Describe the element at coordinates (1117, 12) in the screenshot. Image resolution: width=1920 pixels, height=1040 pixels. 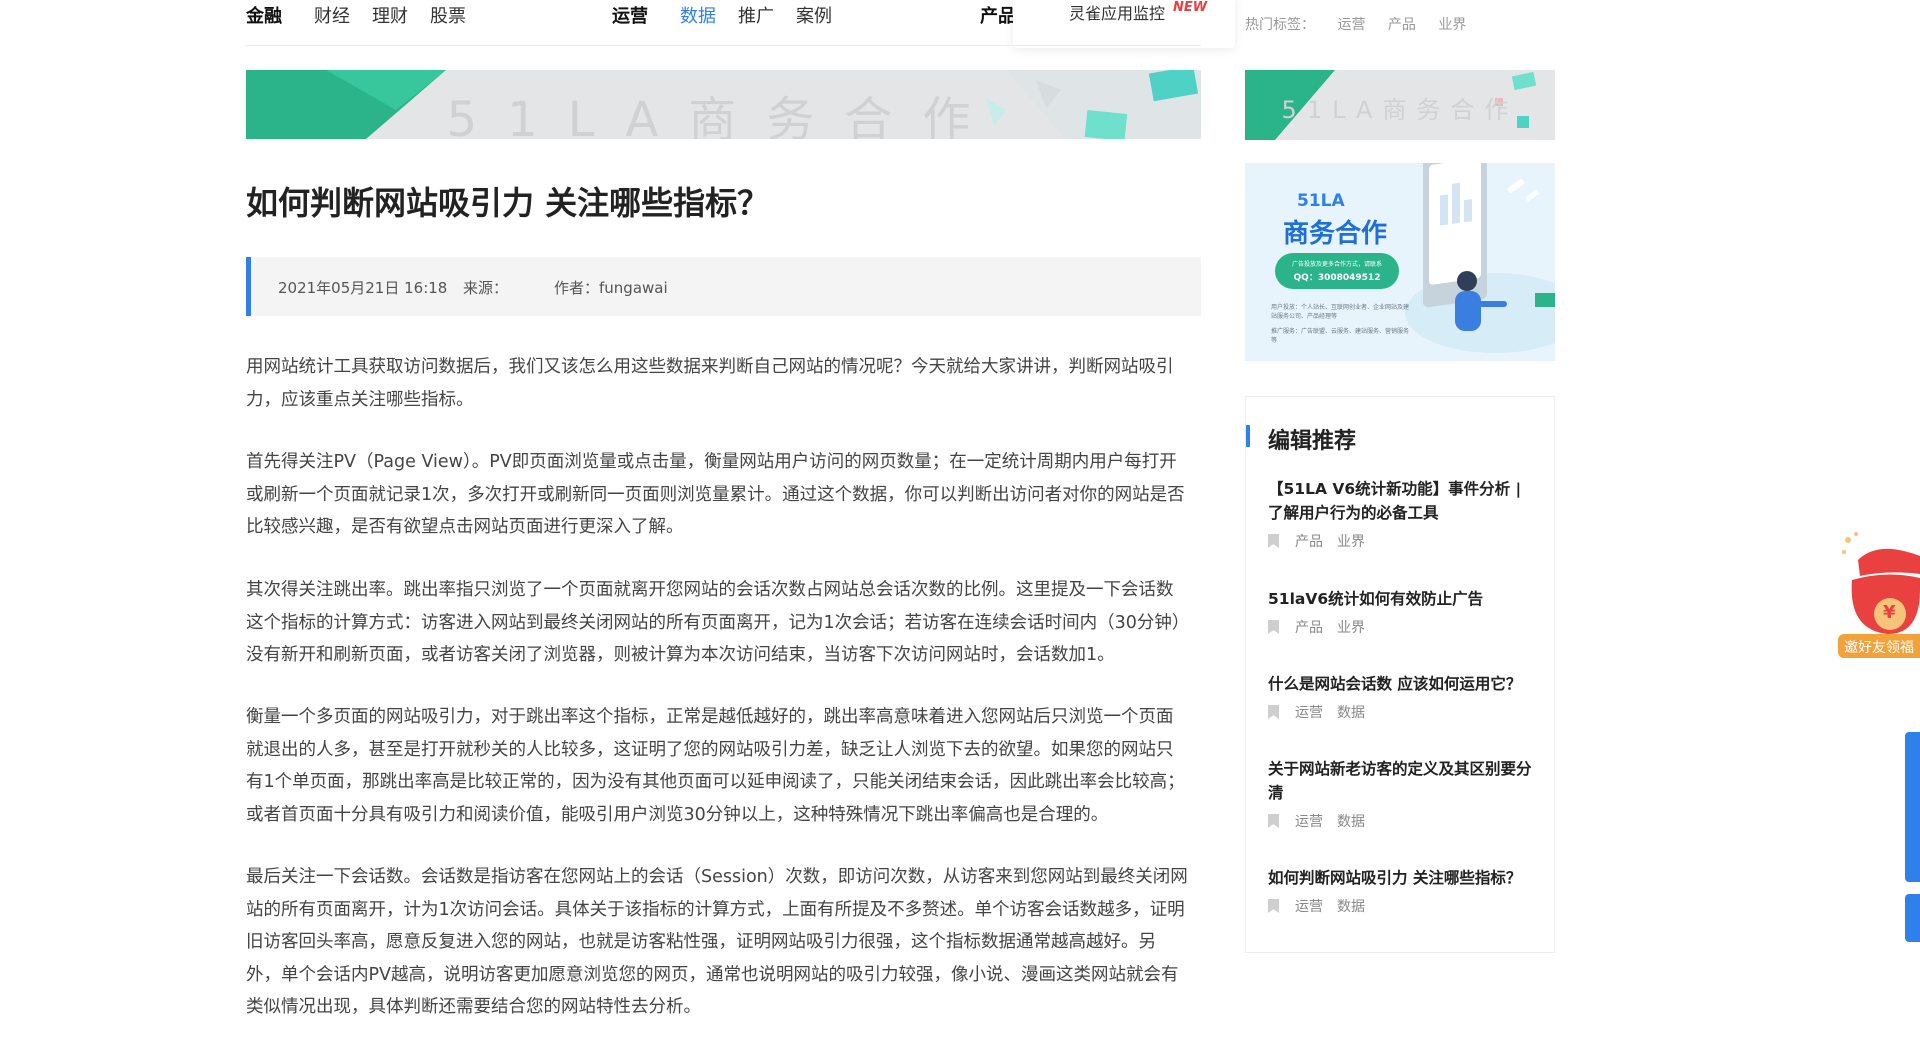
I see `dropdown-item-lingque: 灵雀应用监控` at that location.